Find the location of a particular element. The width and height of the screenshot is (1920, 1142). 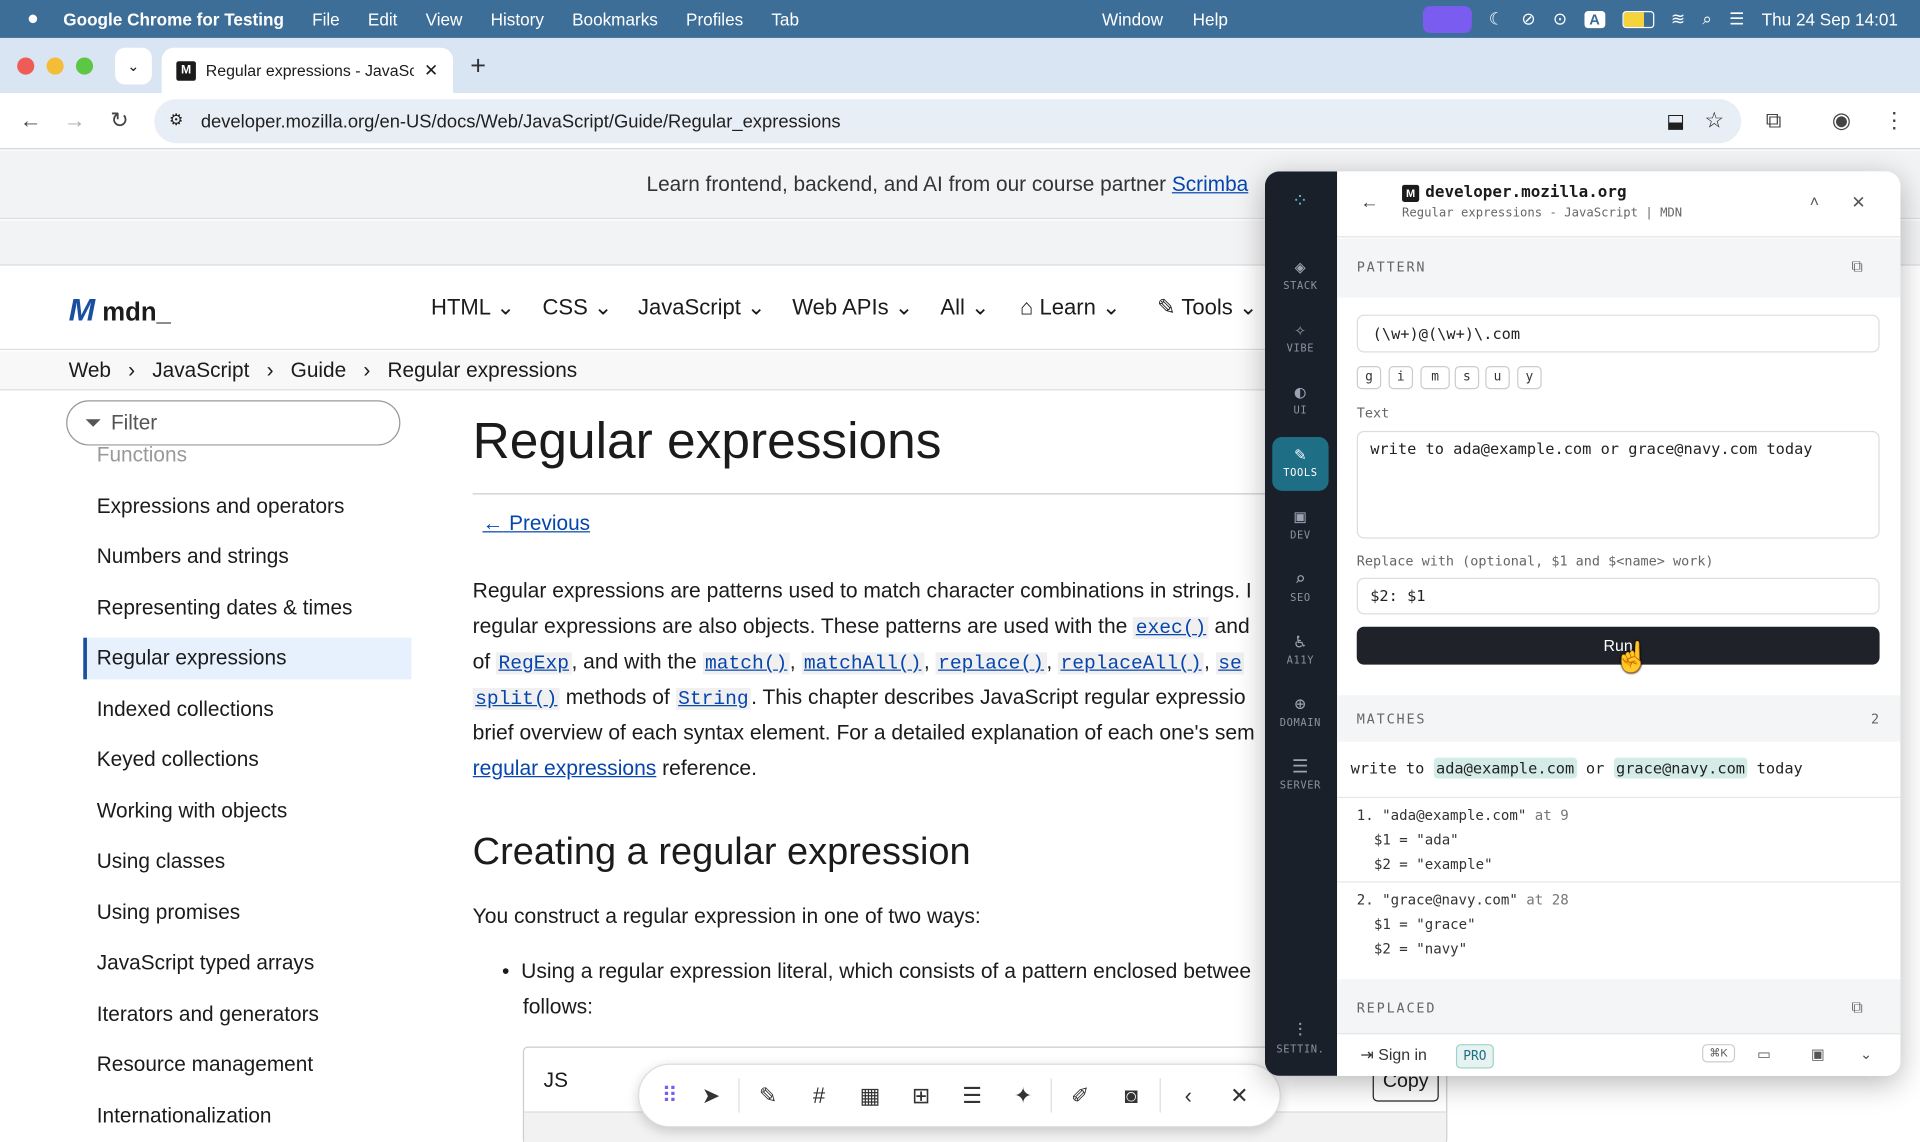

menu-history: History is located at coordinates (517, 19).